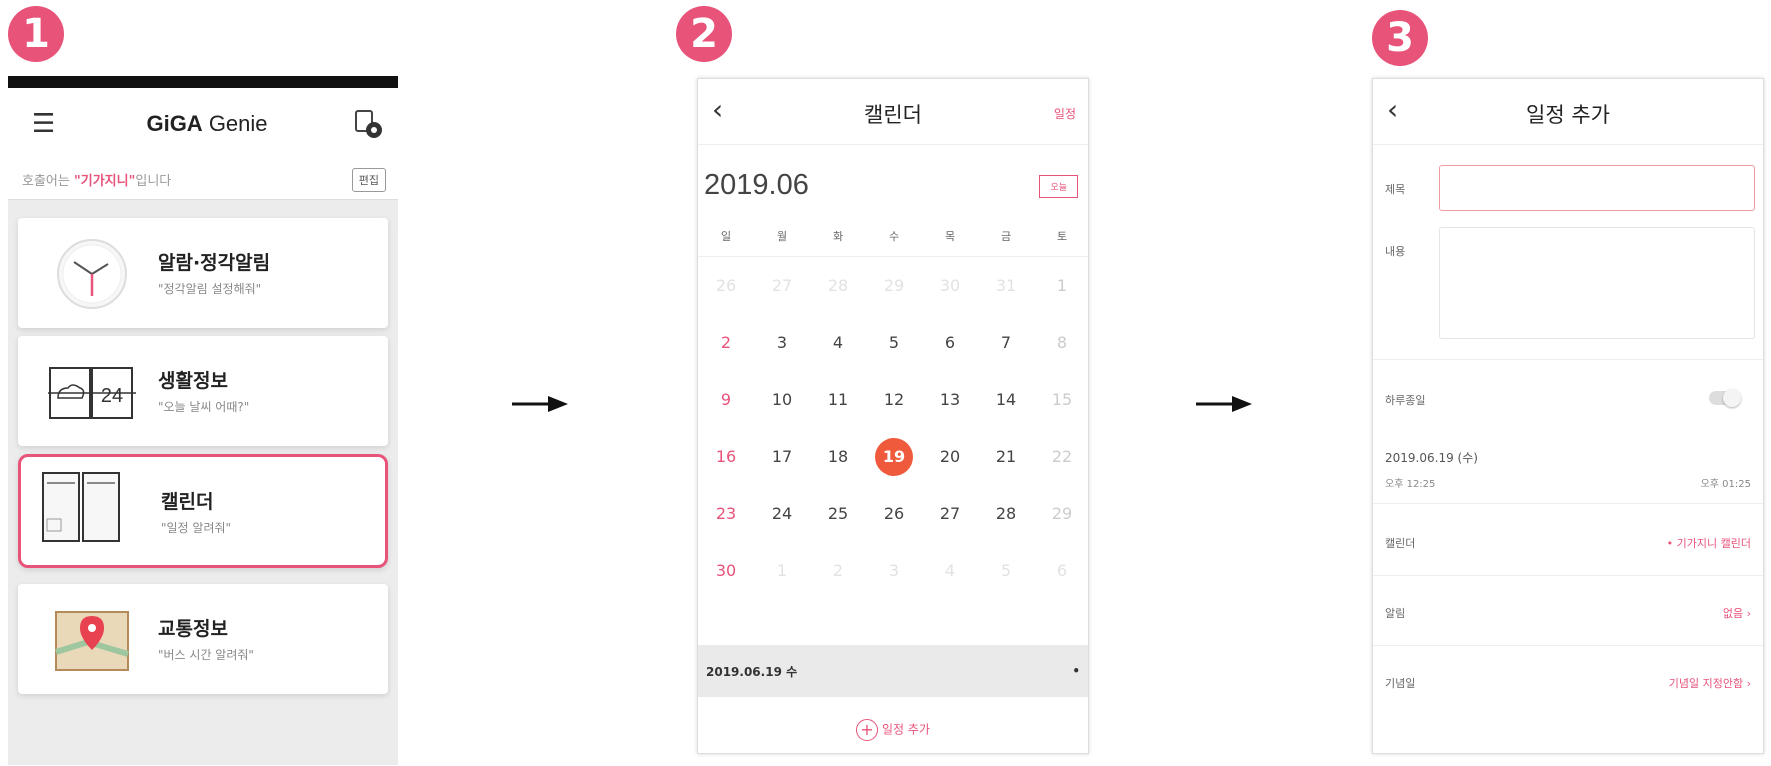 The height and width of the screenshot is (766, 1771). What do you see at coordinates (950, 456) in the screenshot?
I see `day-cell: 20` at bounding box center [950, 456].